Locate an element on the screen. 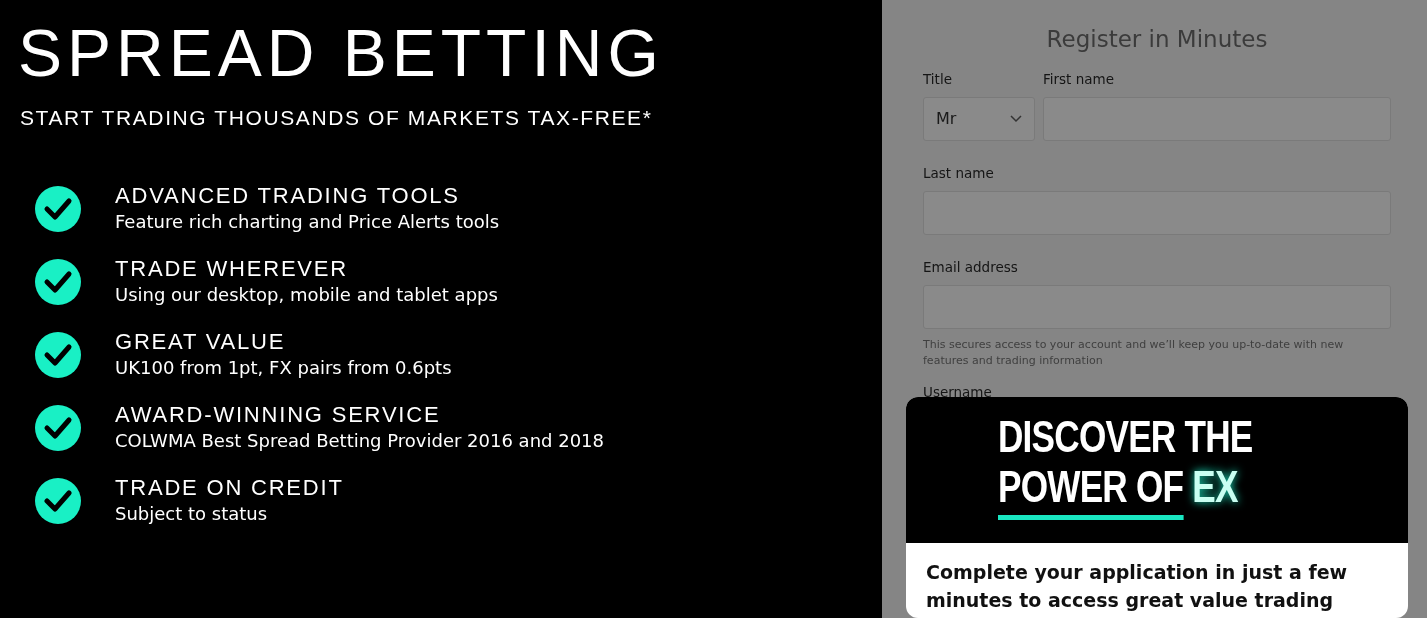 The width and height of the screenshot is (1427, 618). field-label: Username is located at coordinates (957, 393).